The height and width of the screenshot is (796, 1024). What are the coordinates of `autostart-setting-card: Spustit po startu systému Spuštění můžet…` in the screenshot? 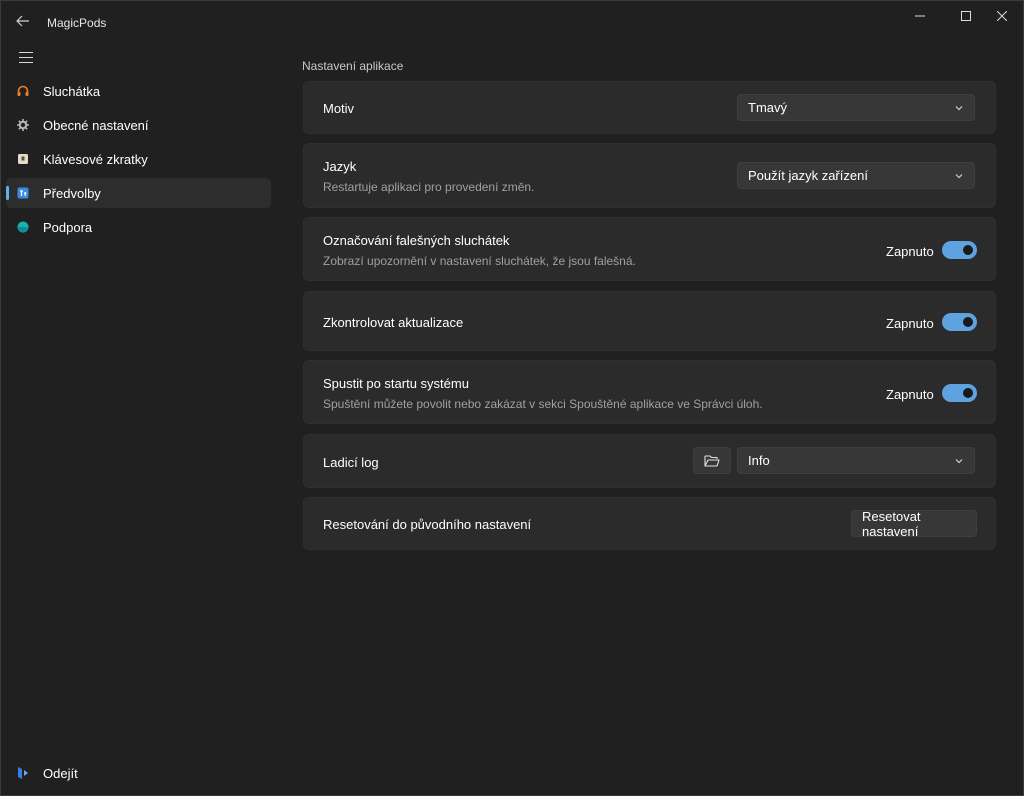 It's located at (649, 392).